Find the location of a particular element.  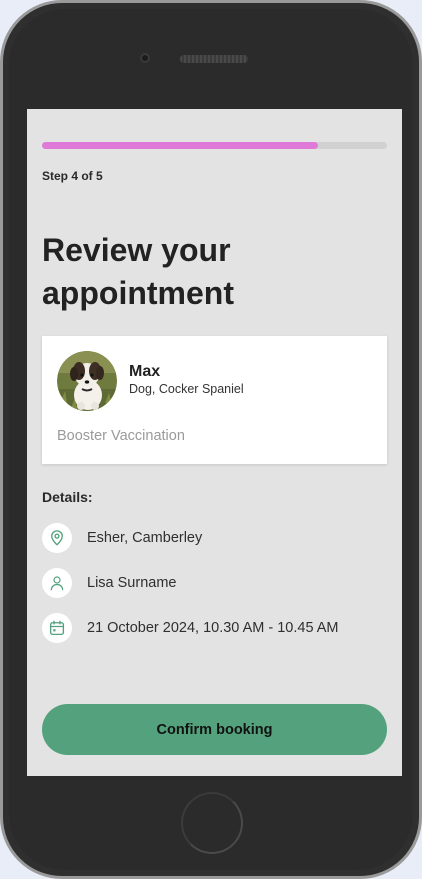

progress-bar-fill is located at coordinates (180, 145).